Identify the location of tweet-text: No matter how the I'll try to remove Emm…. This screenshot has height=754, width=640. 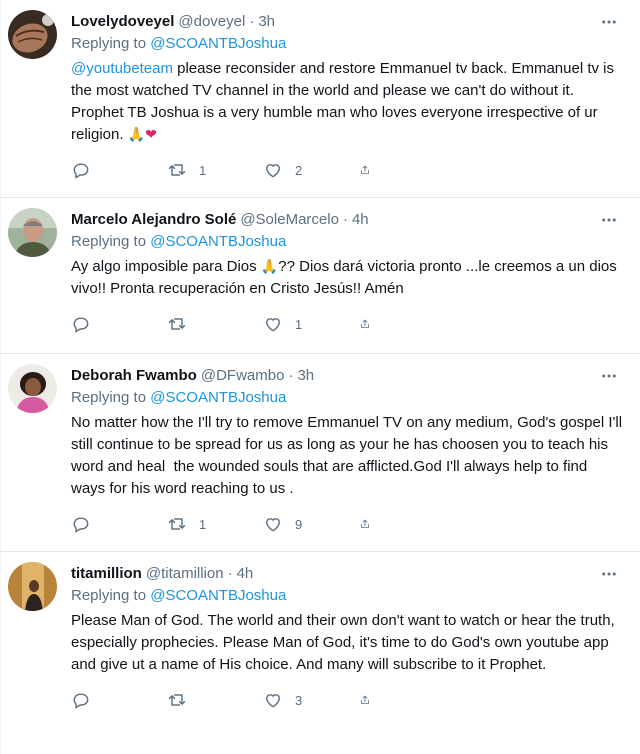
(349, 455).